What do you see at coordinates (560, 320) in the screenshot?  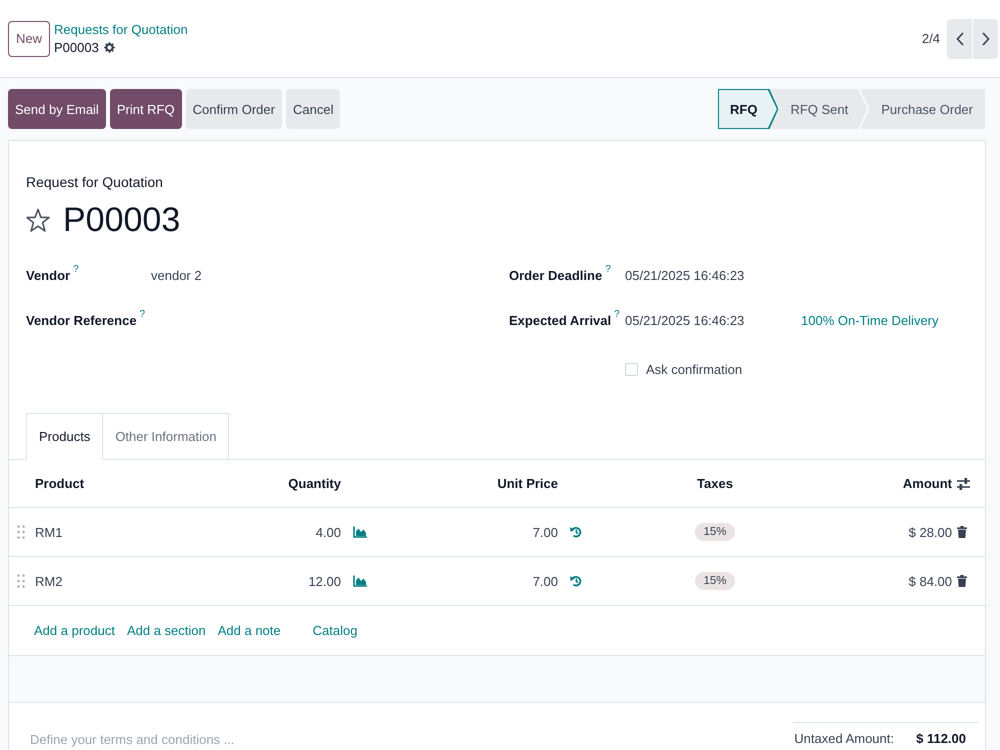 I see `field-label: Expected Arrival` at bounding box center [560, 320].